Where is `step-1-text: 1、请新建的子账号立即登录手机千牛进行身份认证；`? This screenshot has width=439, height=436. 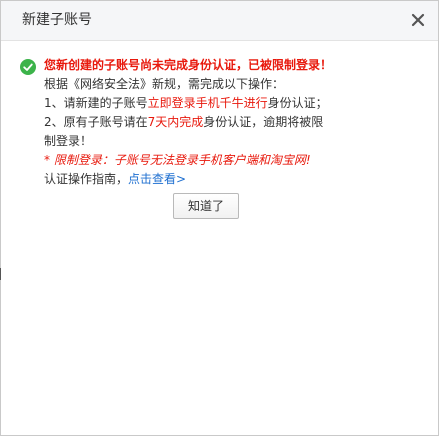 step-1-text: 1、请新建的子账号立即登录手机千牛进行身份认证； is located at coordinates (189, 103).